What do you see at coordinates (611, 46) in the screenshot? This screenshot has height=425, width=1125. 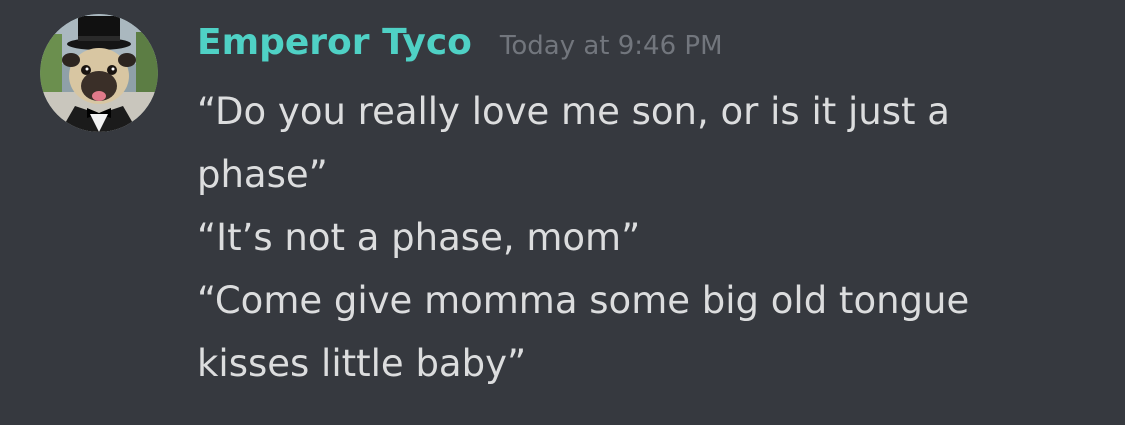 I see `message-timestamp: Today at 9:46 PM` at bounding box center [611, 46].